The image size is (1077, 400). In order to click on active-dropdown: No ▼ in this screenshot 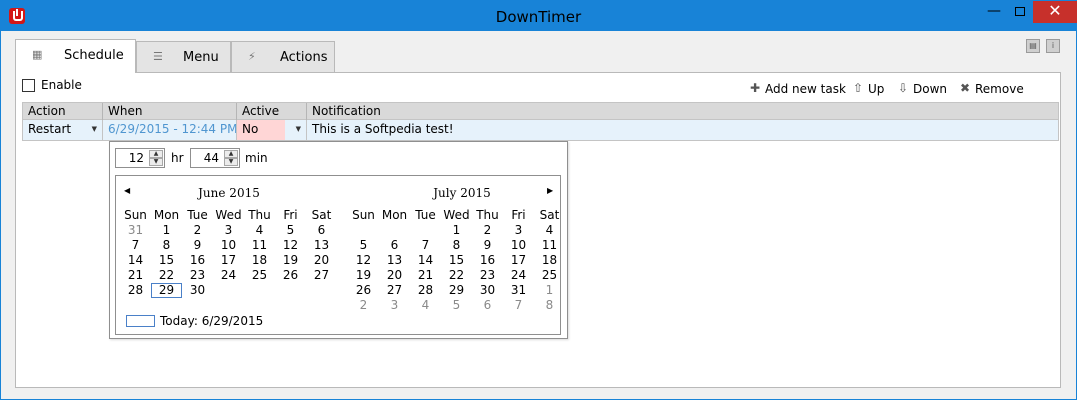, I will do `click(272, 130)`.